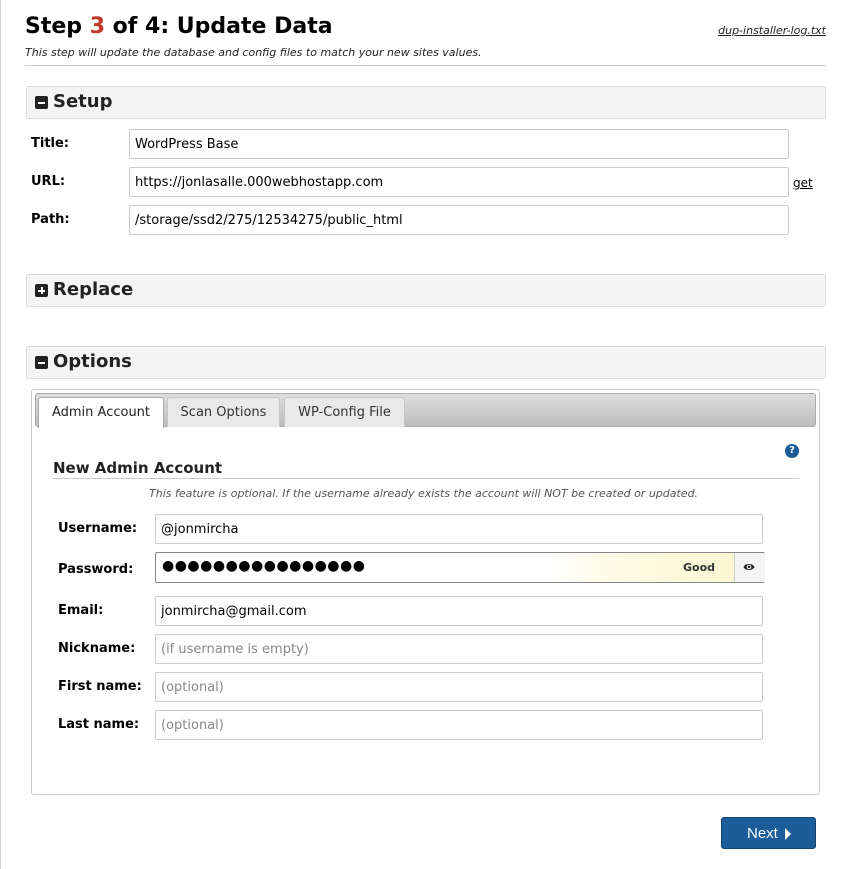  Describe the element at coordinates (100, 686) in the screenshot. I see `first-name-label: First name:` at that location.